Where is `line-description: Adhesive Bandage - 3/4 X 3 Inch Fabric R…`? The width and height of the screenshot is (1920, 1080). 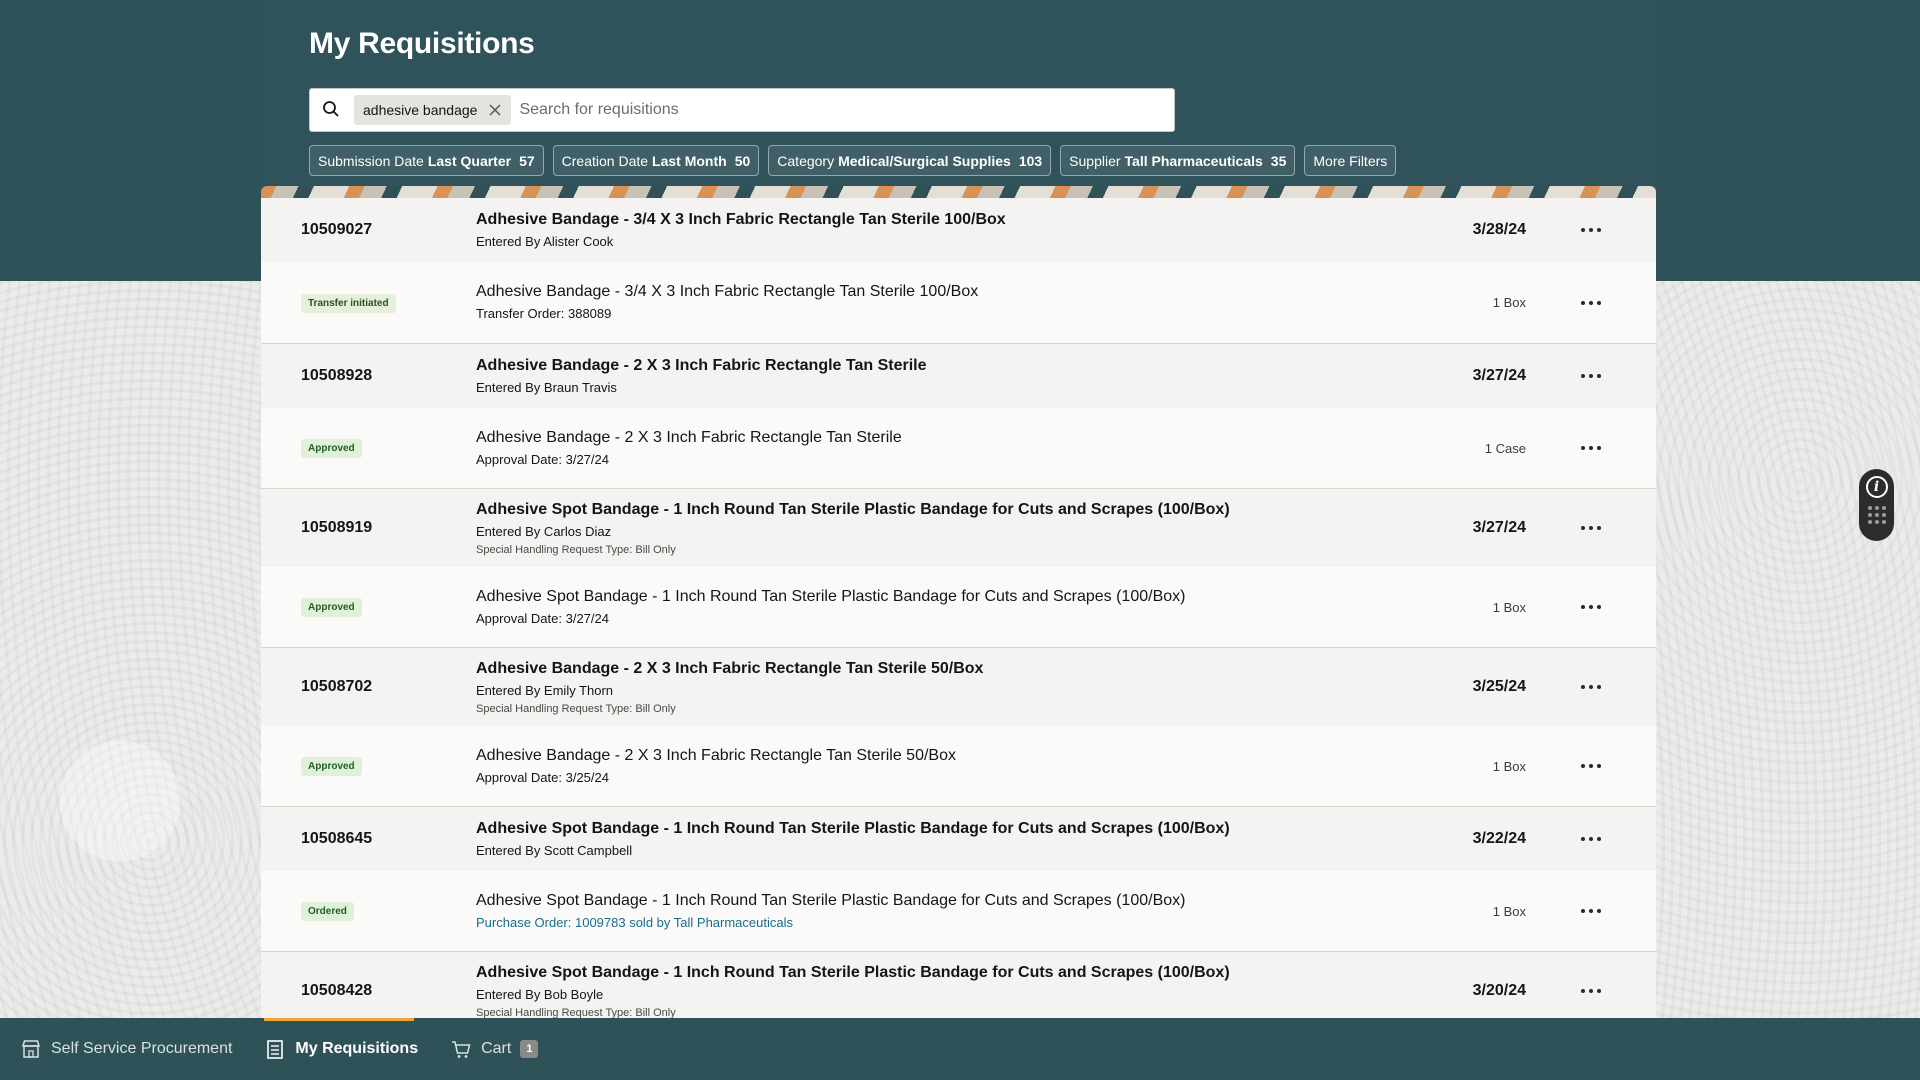
line-description: Adhesive Bandage - 3/4 X 3 Inch Fabric R… is located at coordinates (936, 302).